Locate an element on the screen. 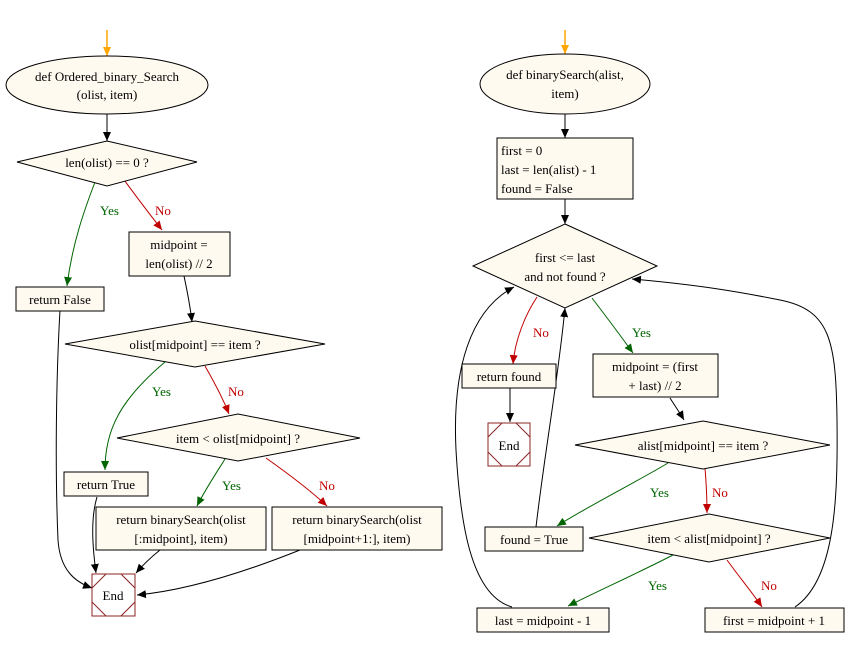  loop-check-line1: first <= last is located at coordinates (565, 257).